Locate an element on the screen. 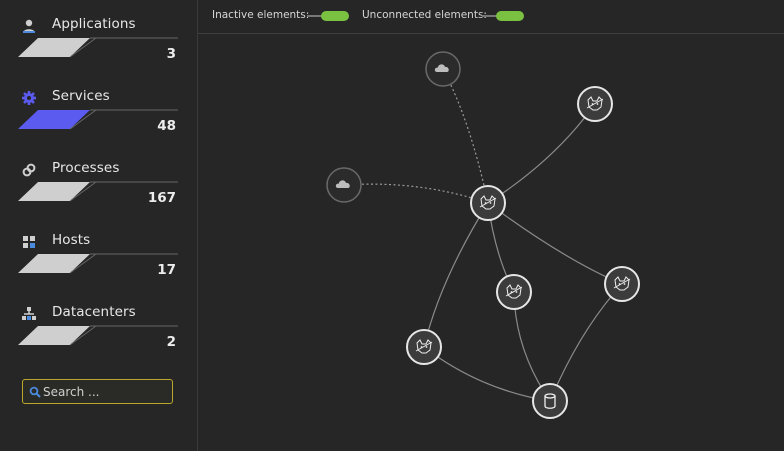 Image resolution: width=784 pixels, height=451 pixels. grid-icon is located at coordinates (29, 242).